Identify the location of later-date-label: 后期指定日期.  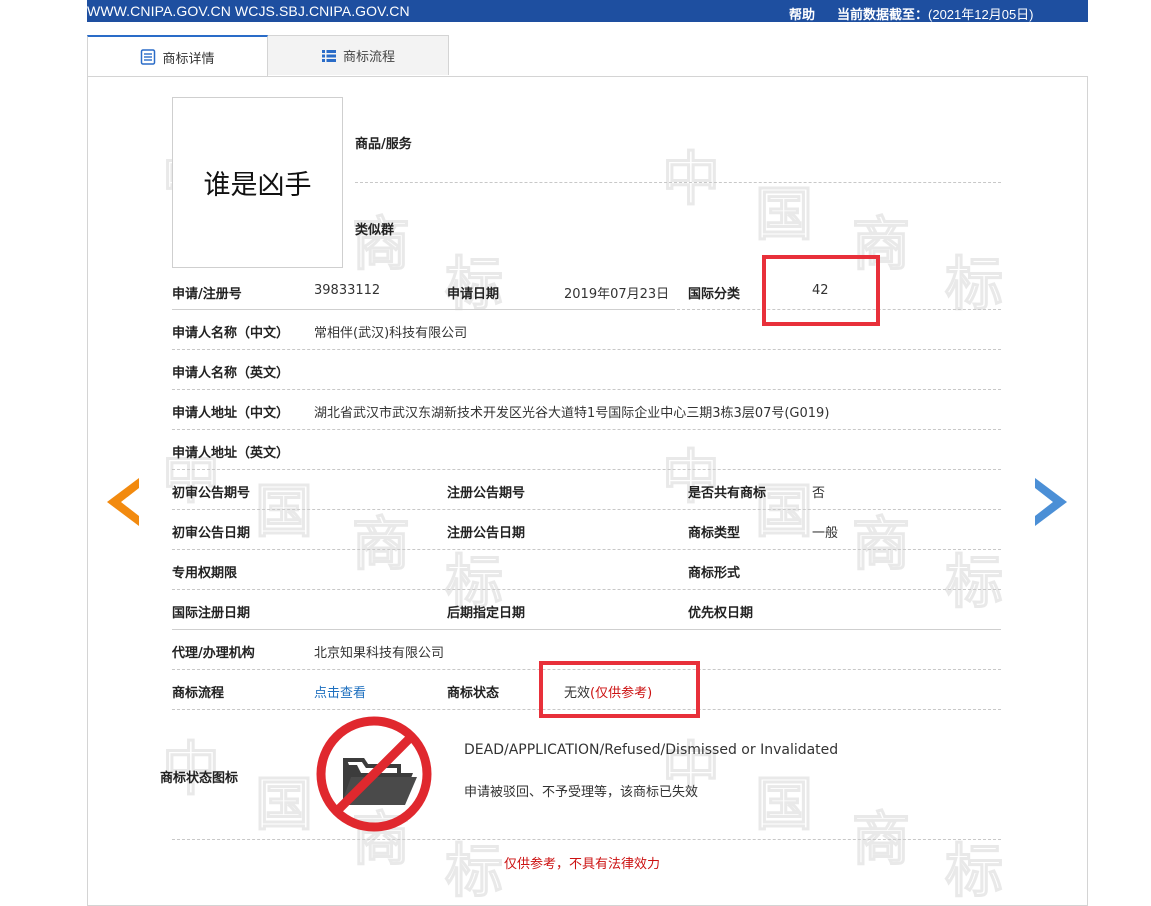
(486, 613).